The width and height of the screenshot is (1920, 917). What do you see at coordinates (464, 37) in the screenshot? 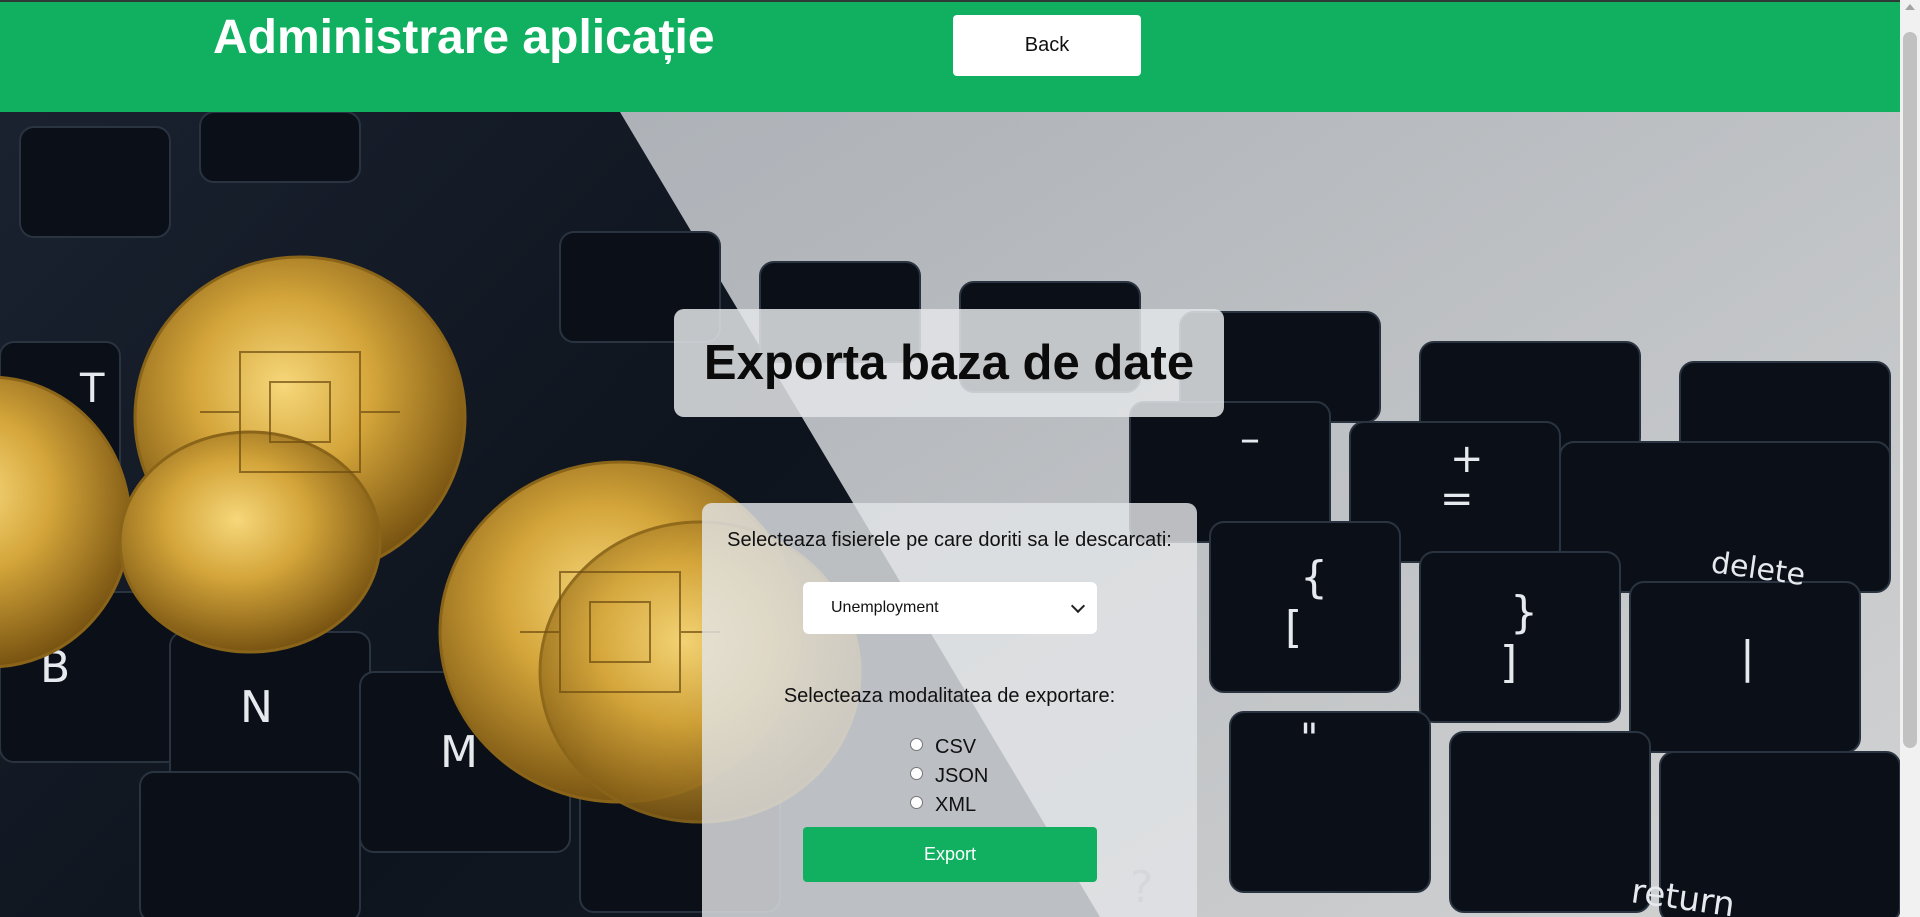
I see `page-title: Administrare aplicație` at bounding box center [464, 37].